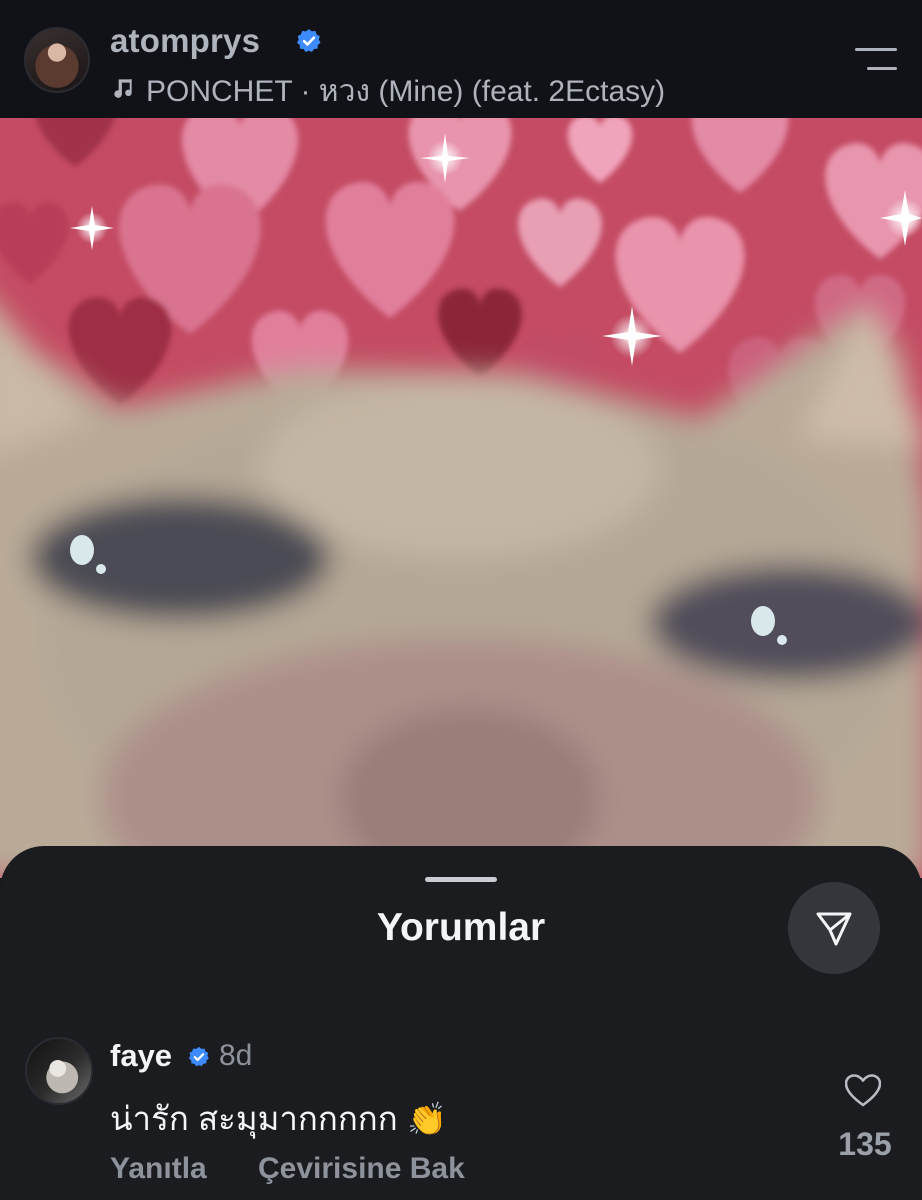  What do you see at coordinates (254, 1118) in the screenshot?
I see `comment-body: น่ารัก สะมุมากกกกก` at bounding box center [254, 1118].